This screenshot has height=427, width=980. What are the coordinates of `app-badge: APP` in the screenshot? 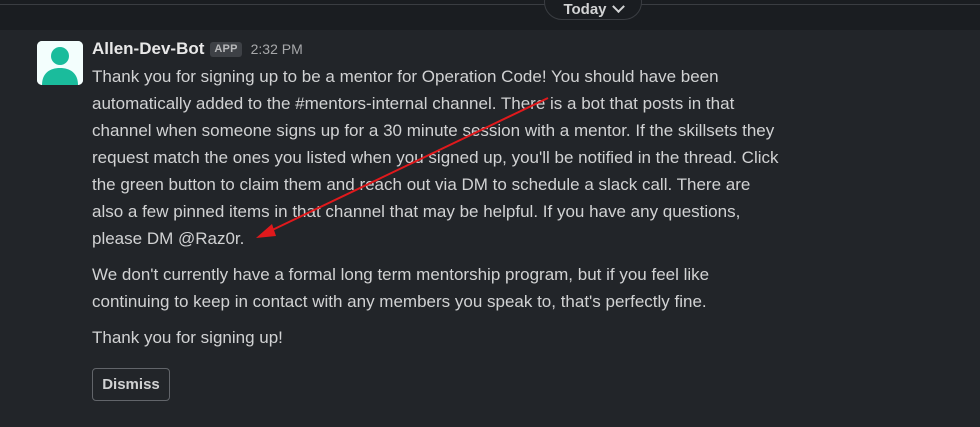 It's located at (226, 49).